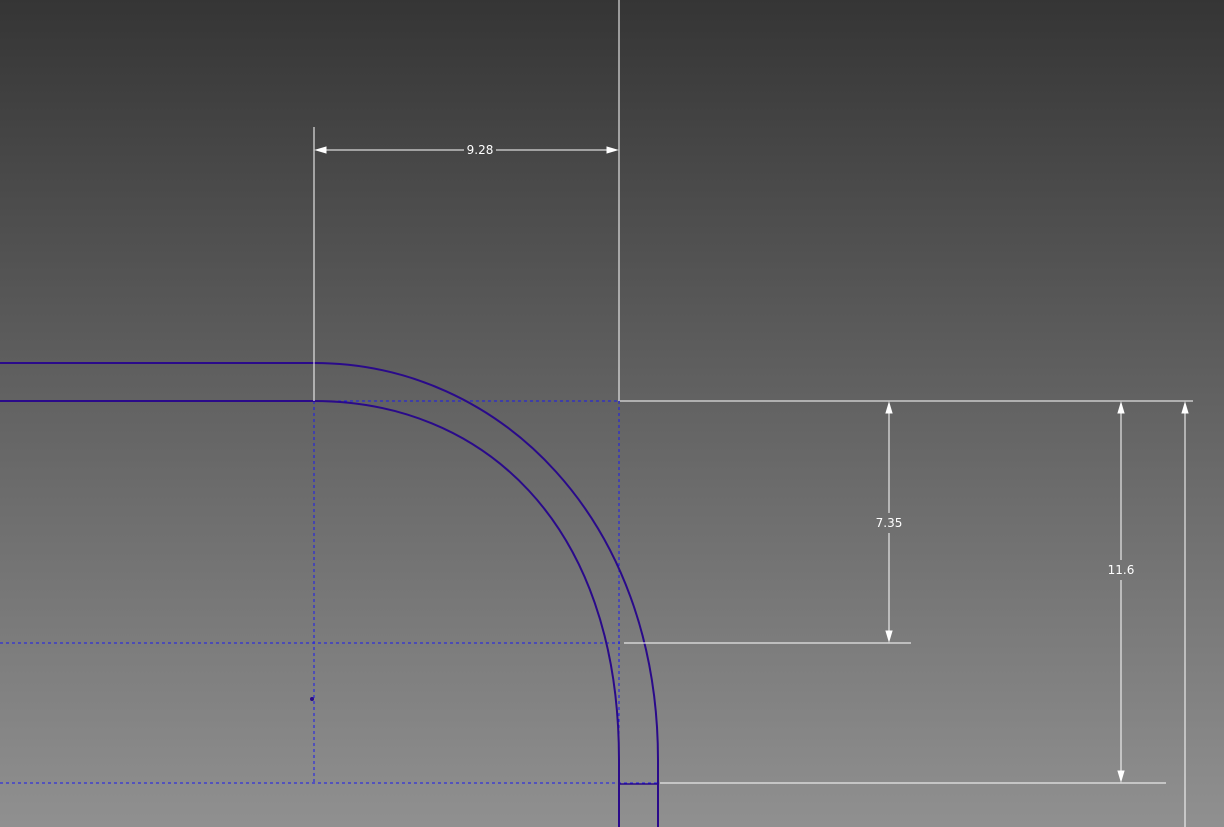 The width and height of the screenshot is (1224, 827). I want to click on dimension-horizontal, so click(466, 200).